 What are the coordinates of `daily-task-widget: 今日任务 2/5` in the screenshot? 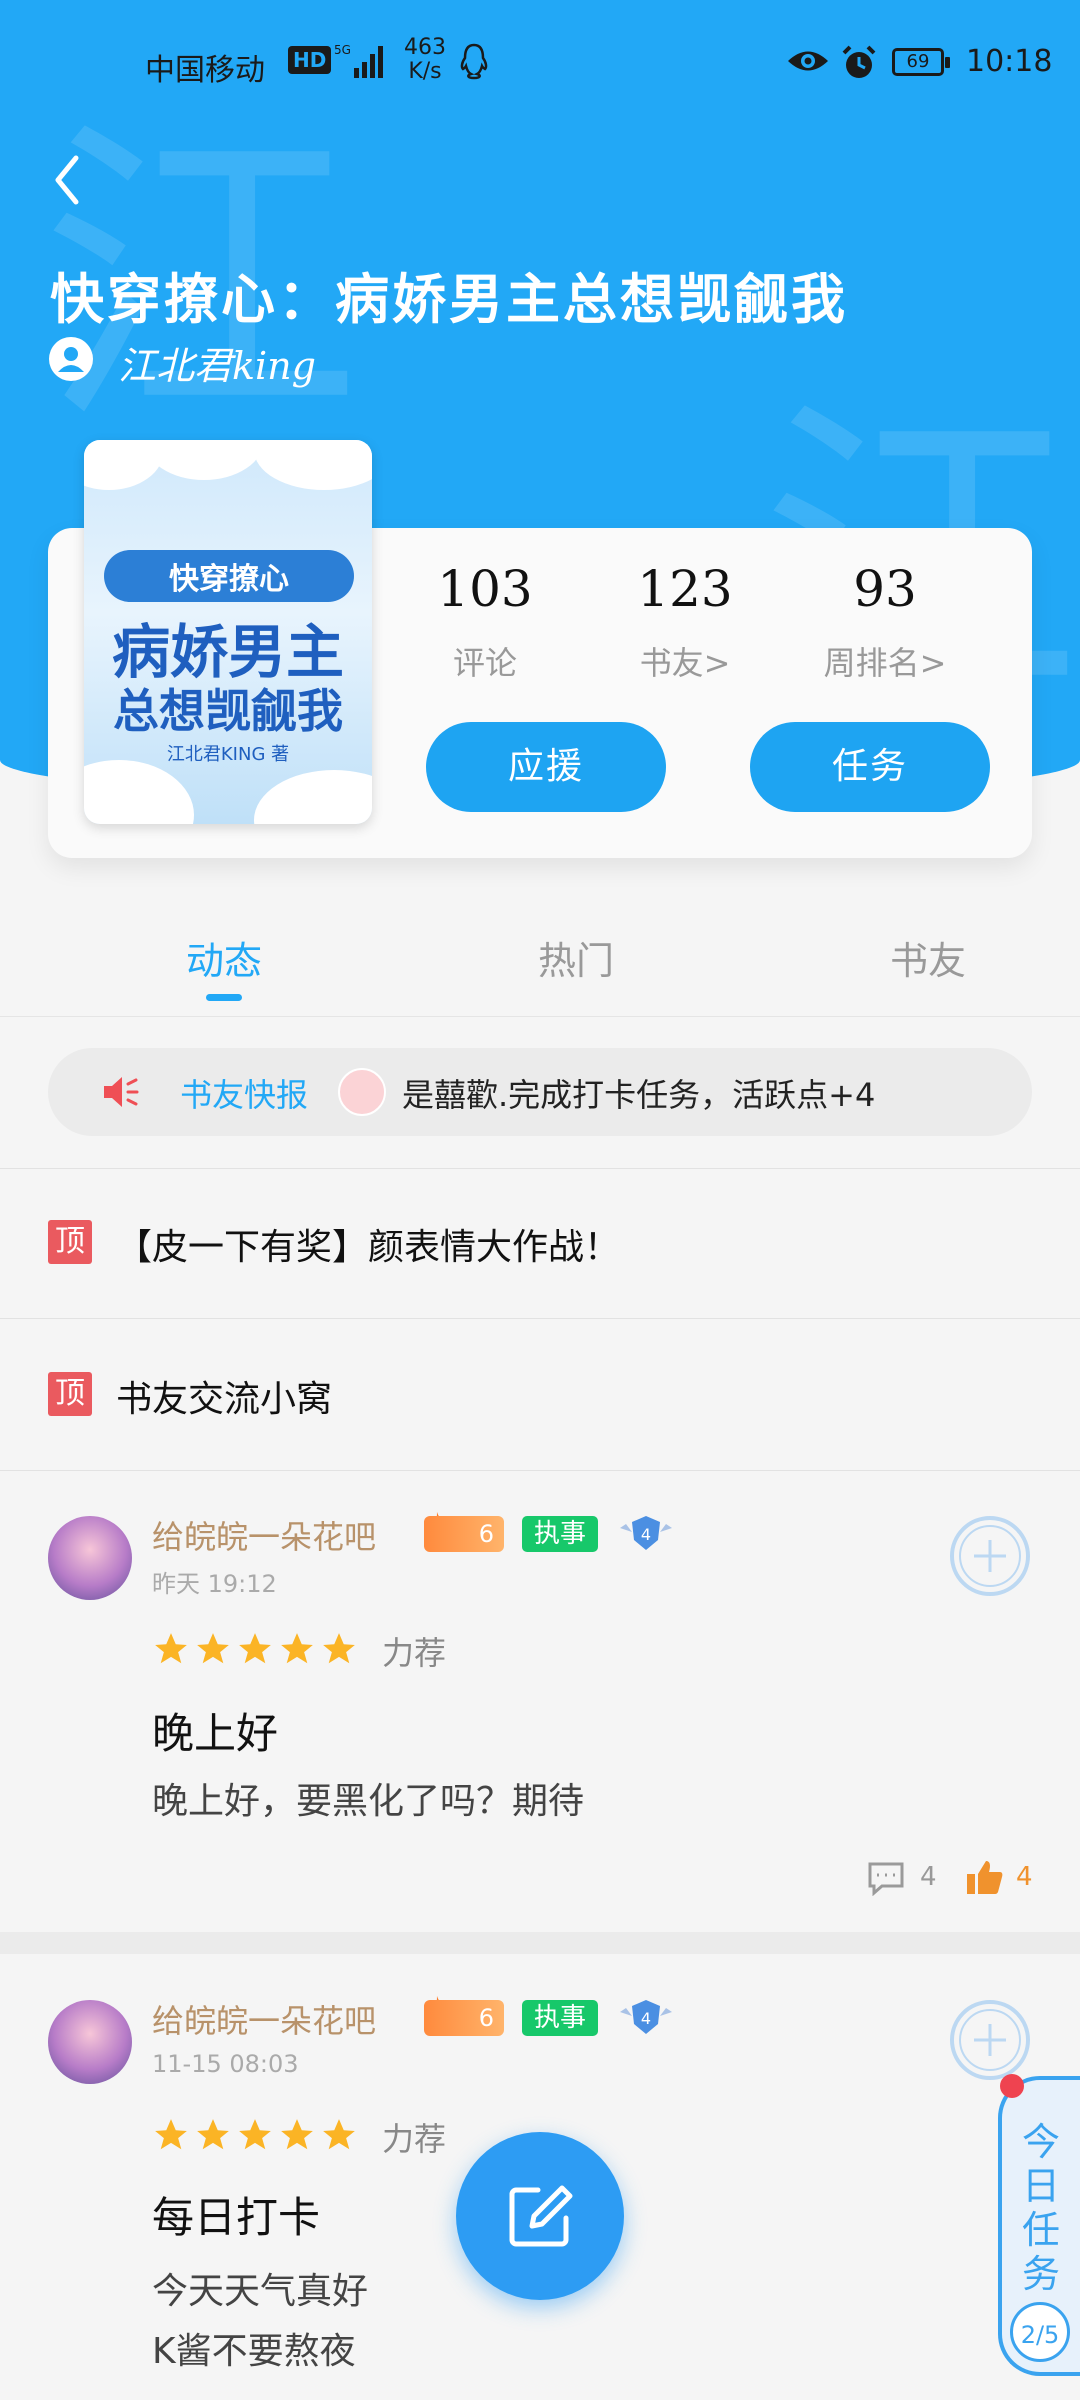 It's located at (1039, 2226).